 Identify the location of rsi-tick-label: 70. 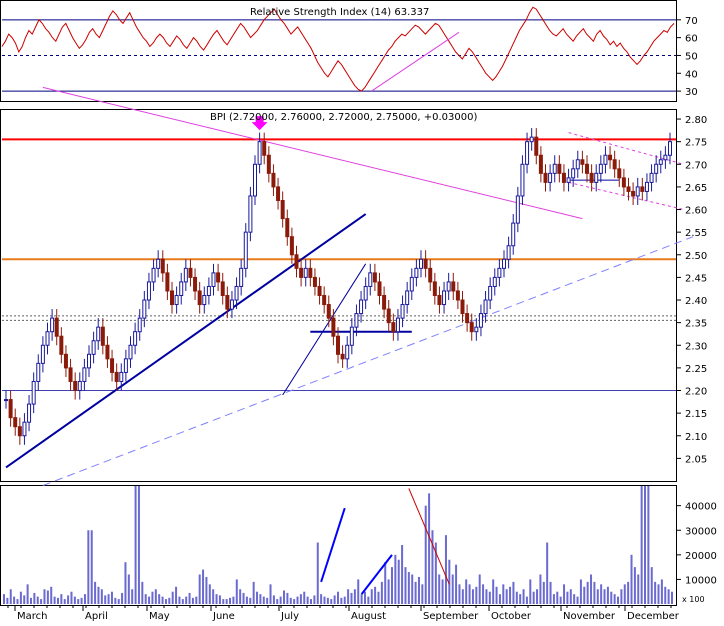
(691, 21).